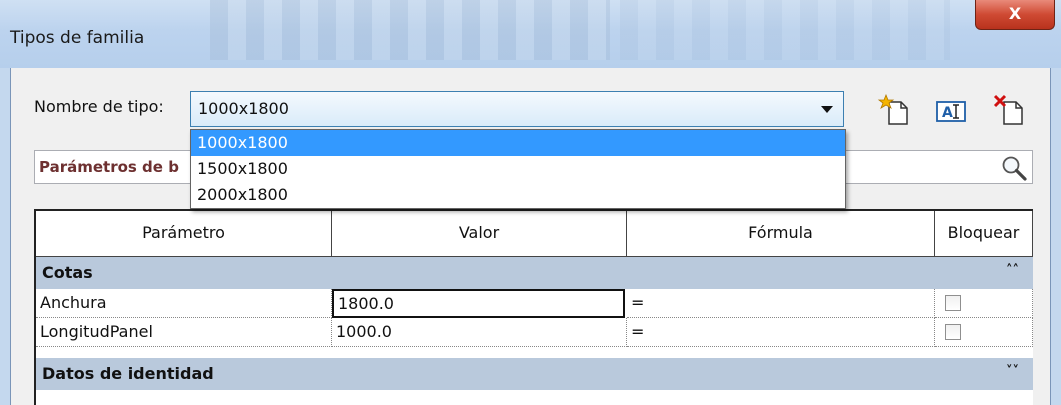 The height and width of the screenshot is (405, 1061). I want to click on column-header-formula: Fórmula, so click(781, 234).